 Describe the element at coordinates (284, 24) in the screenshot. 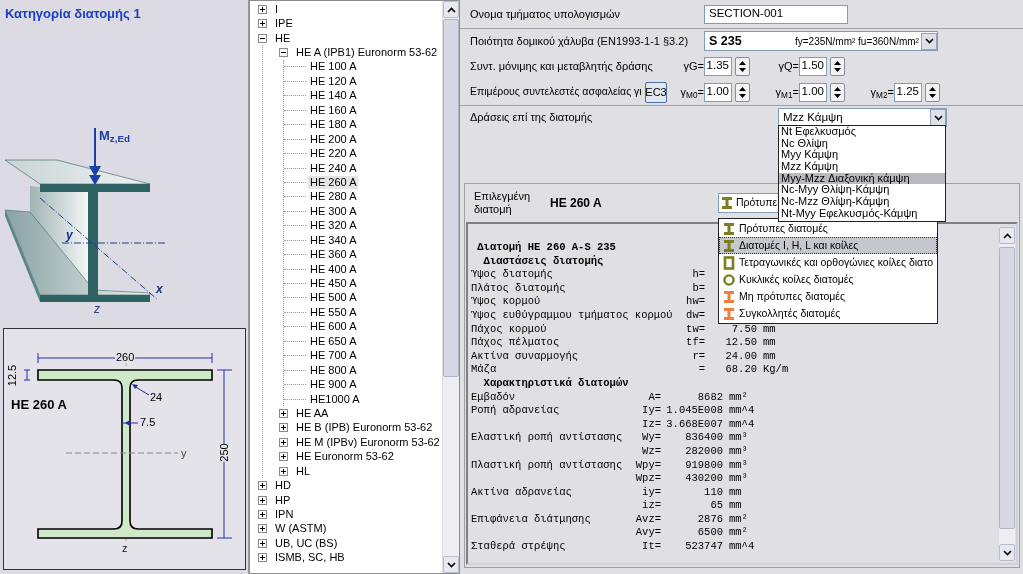

I see `tree-item: IPE` at that location.